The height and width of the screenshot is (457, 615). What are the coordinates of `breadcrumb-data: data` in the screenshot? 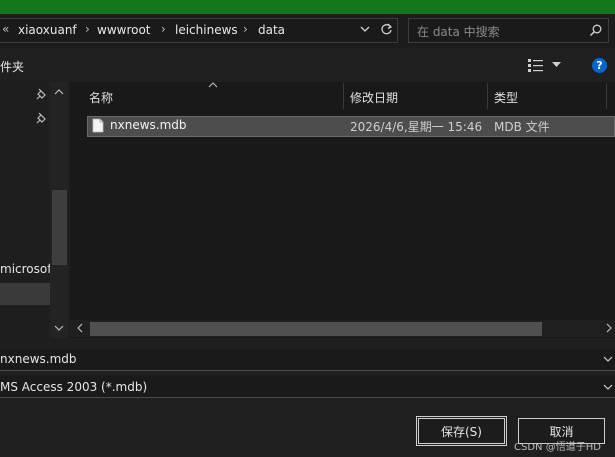 It's located at (271, 30).